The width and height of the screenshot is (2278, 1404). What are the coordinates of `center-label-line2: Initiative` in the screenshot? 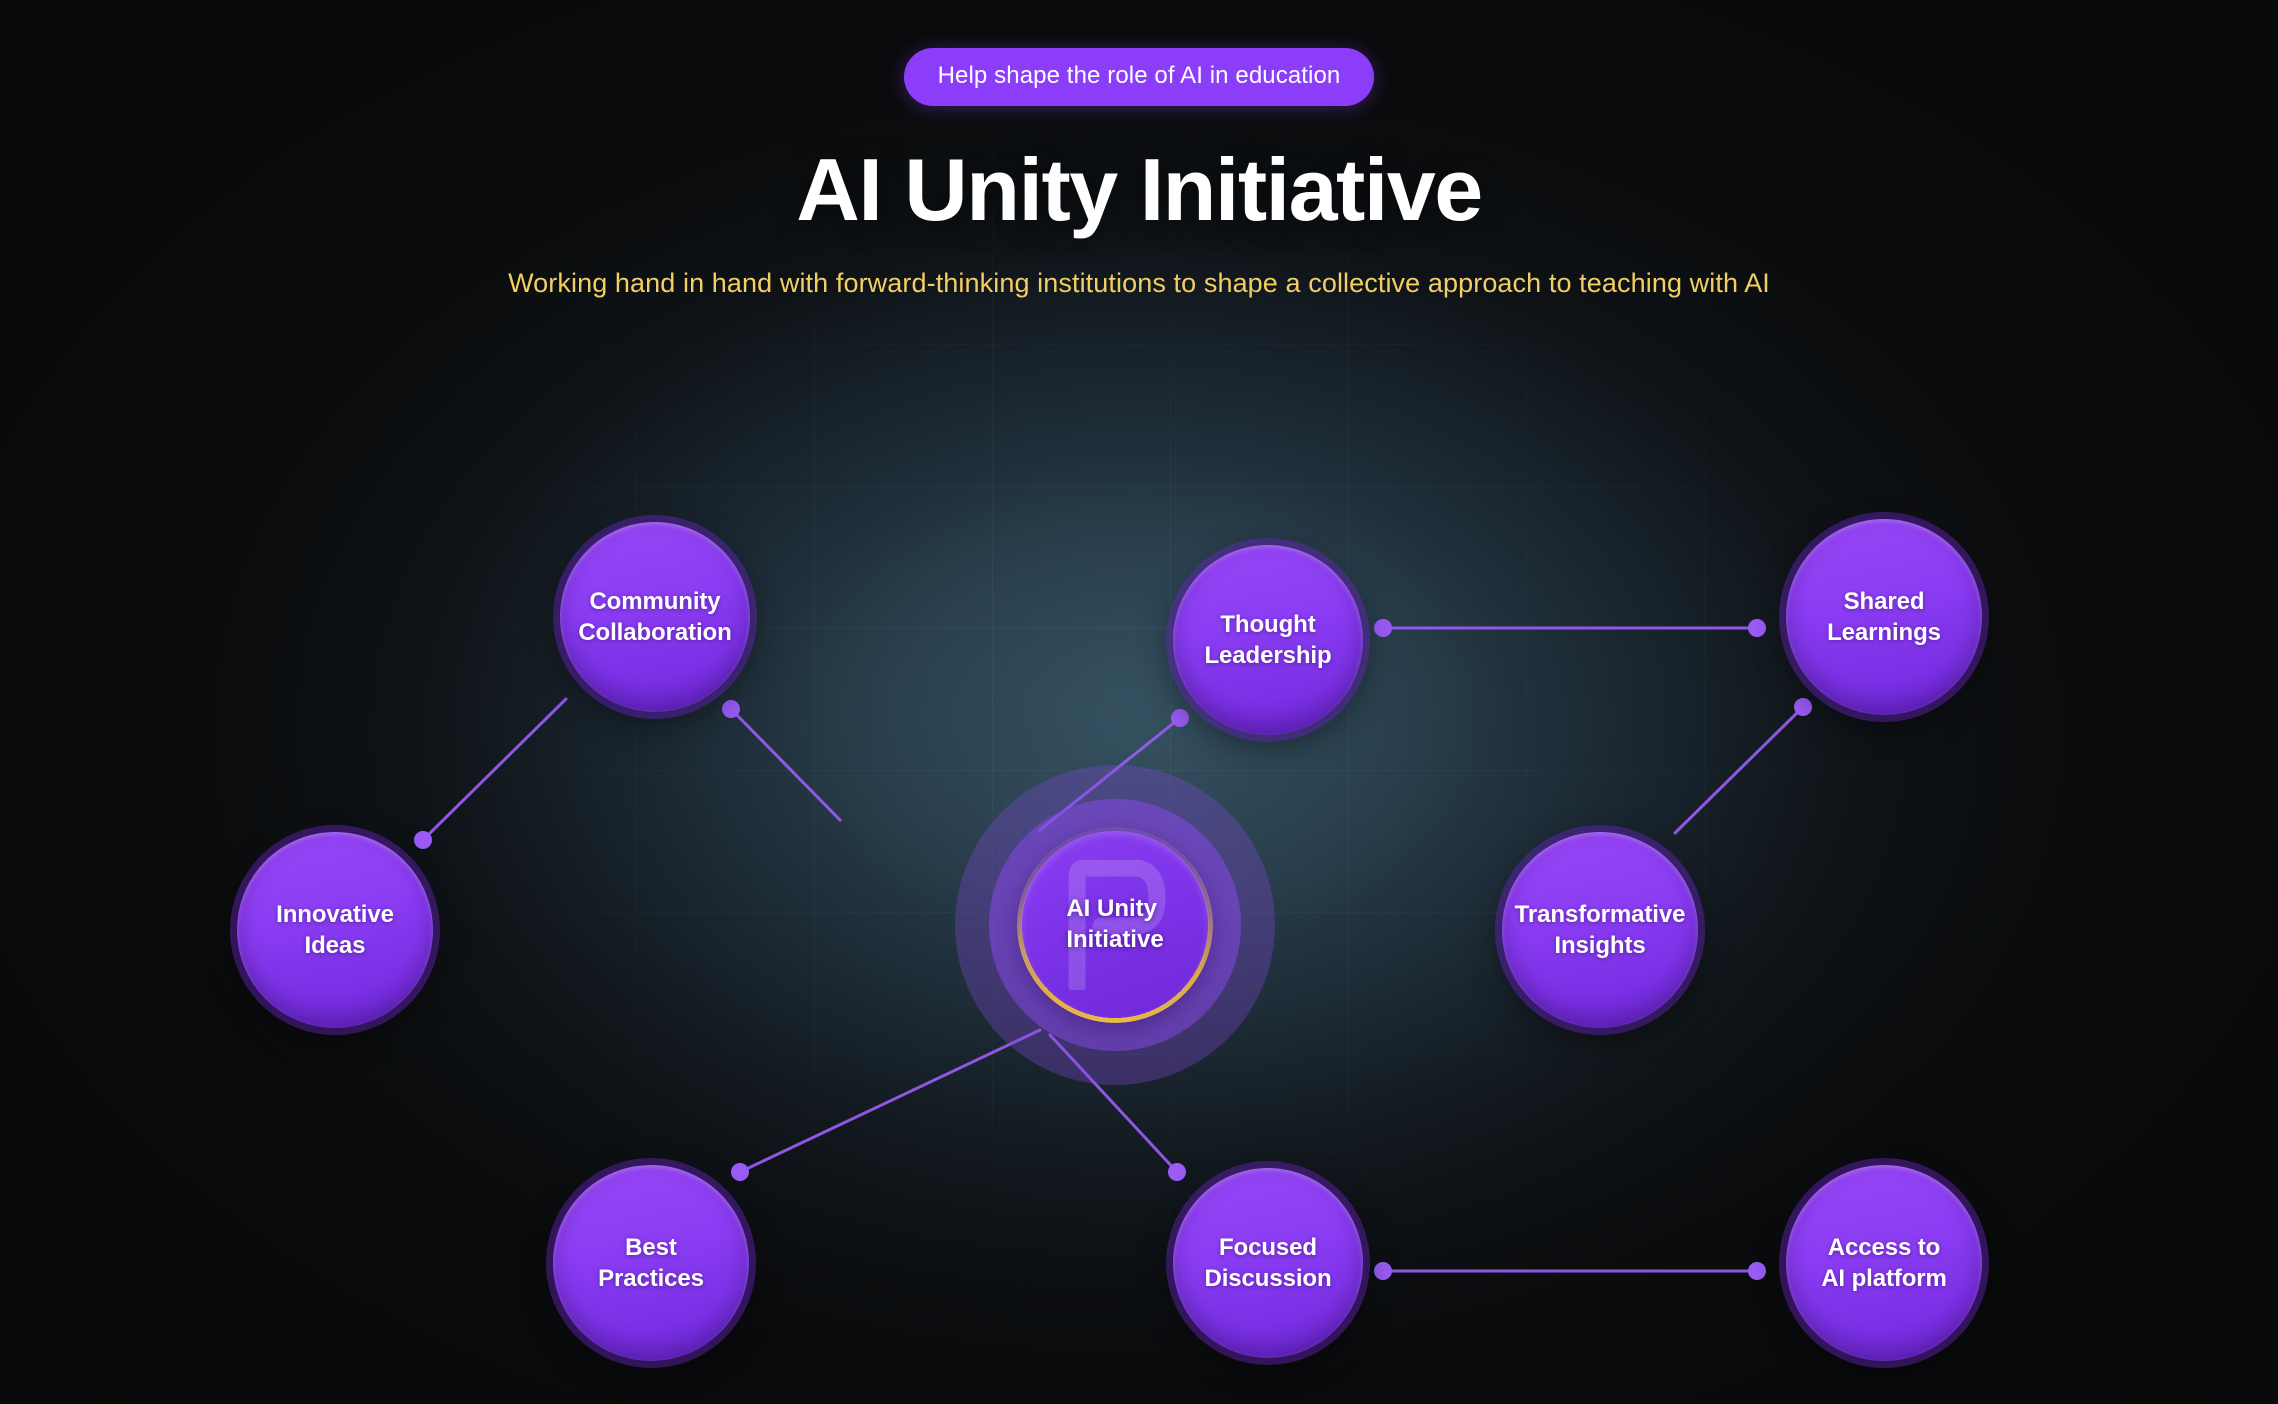 It's located at (1115, 939).